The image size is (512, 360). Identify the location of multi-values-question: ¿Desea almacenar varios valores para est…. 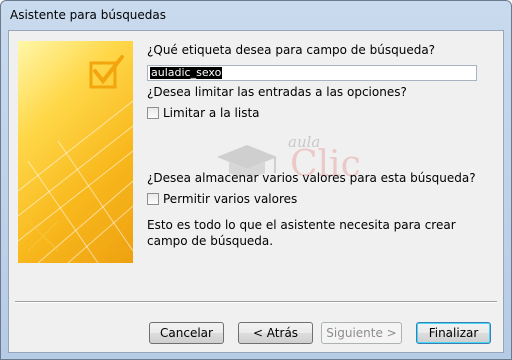
(311, 178).